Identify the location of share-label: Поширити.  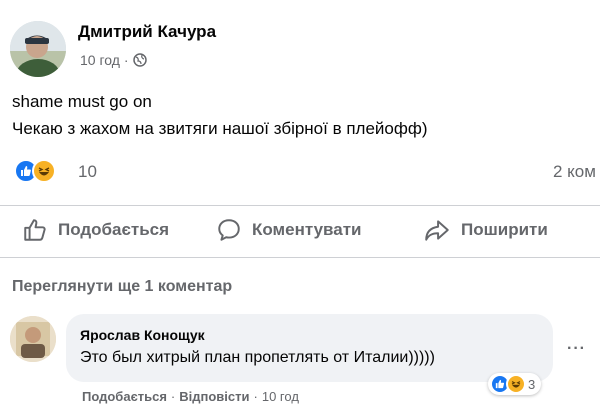
(504, 229).